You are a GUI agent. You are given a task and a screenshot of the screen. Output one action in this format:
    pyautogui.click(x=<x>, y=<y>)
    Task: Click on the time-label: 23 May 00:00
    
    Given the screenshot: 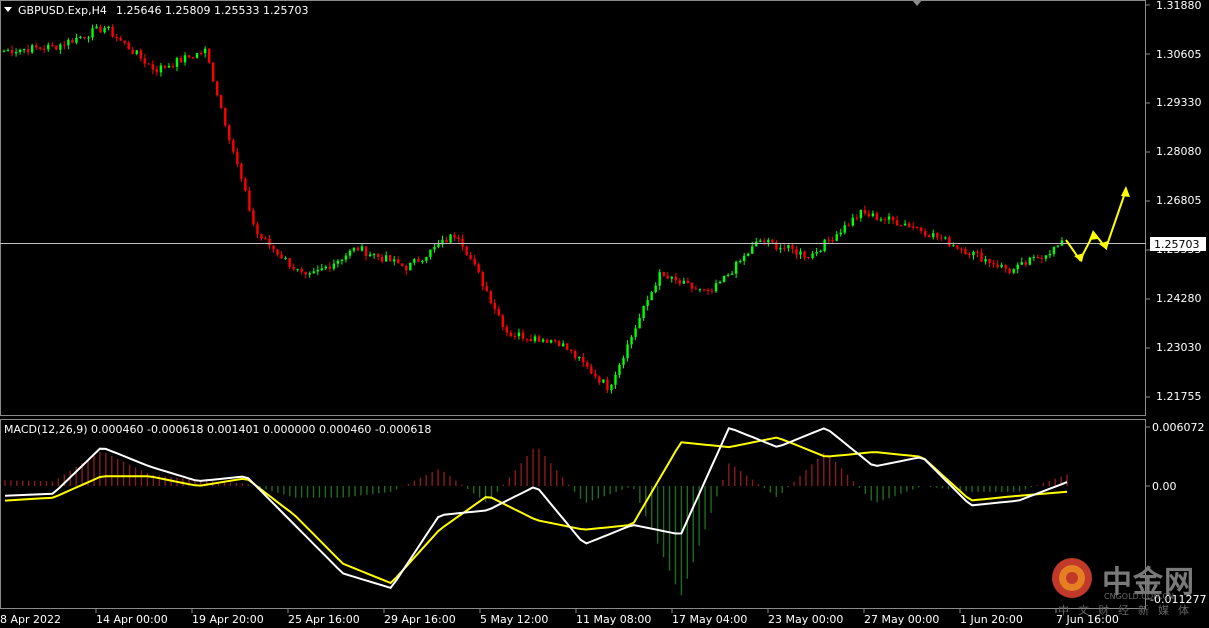 What is the action you would take?
    pyautogui.click(x=805, y=619)
    